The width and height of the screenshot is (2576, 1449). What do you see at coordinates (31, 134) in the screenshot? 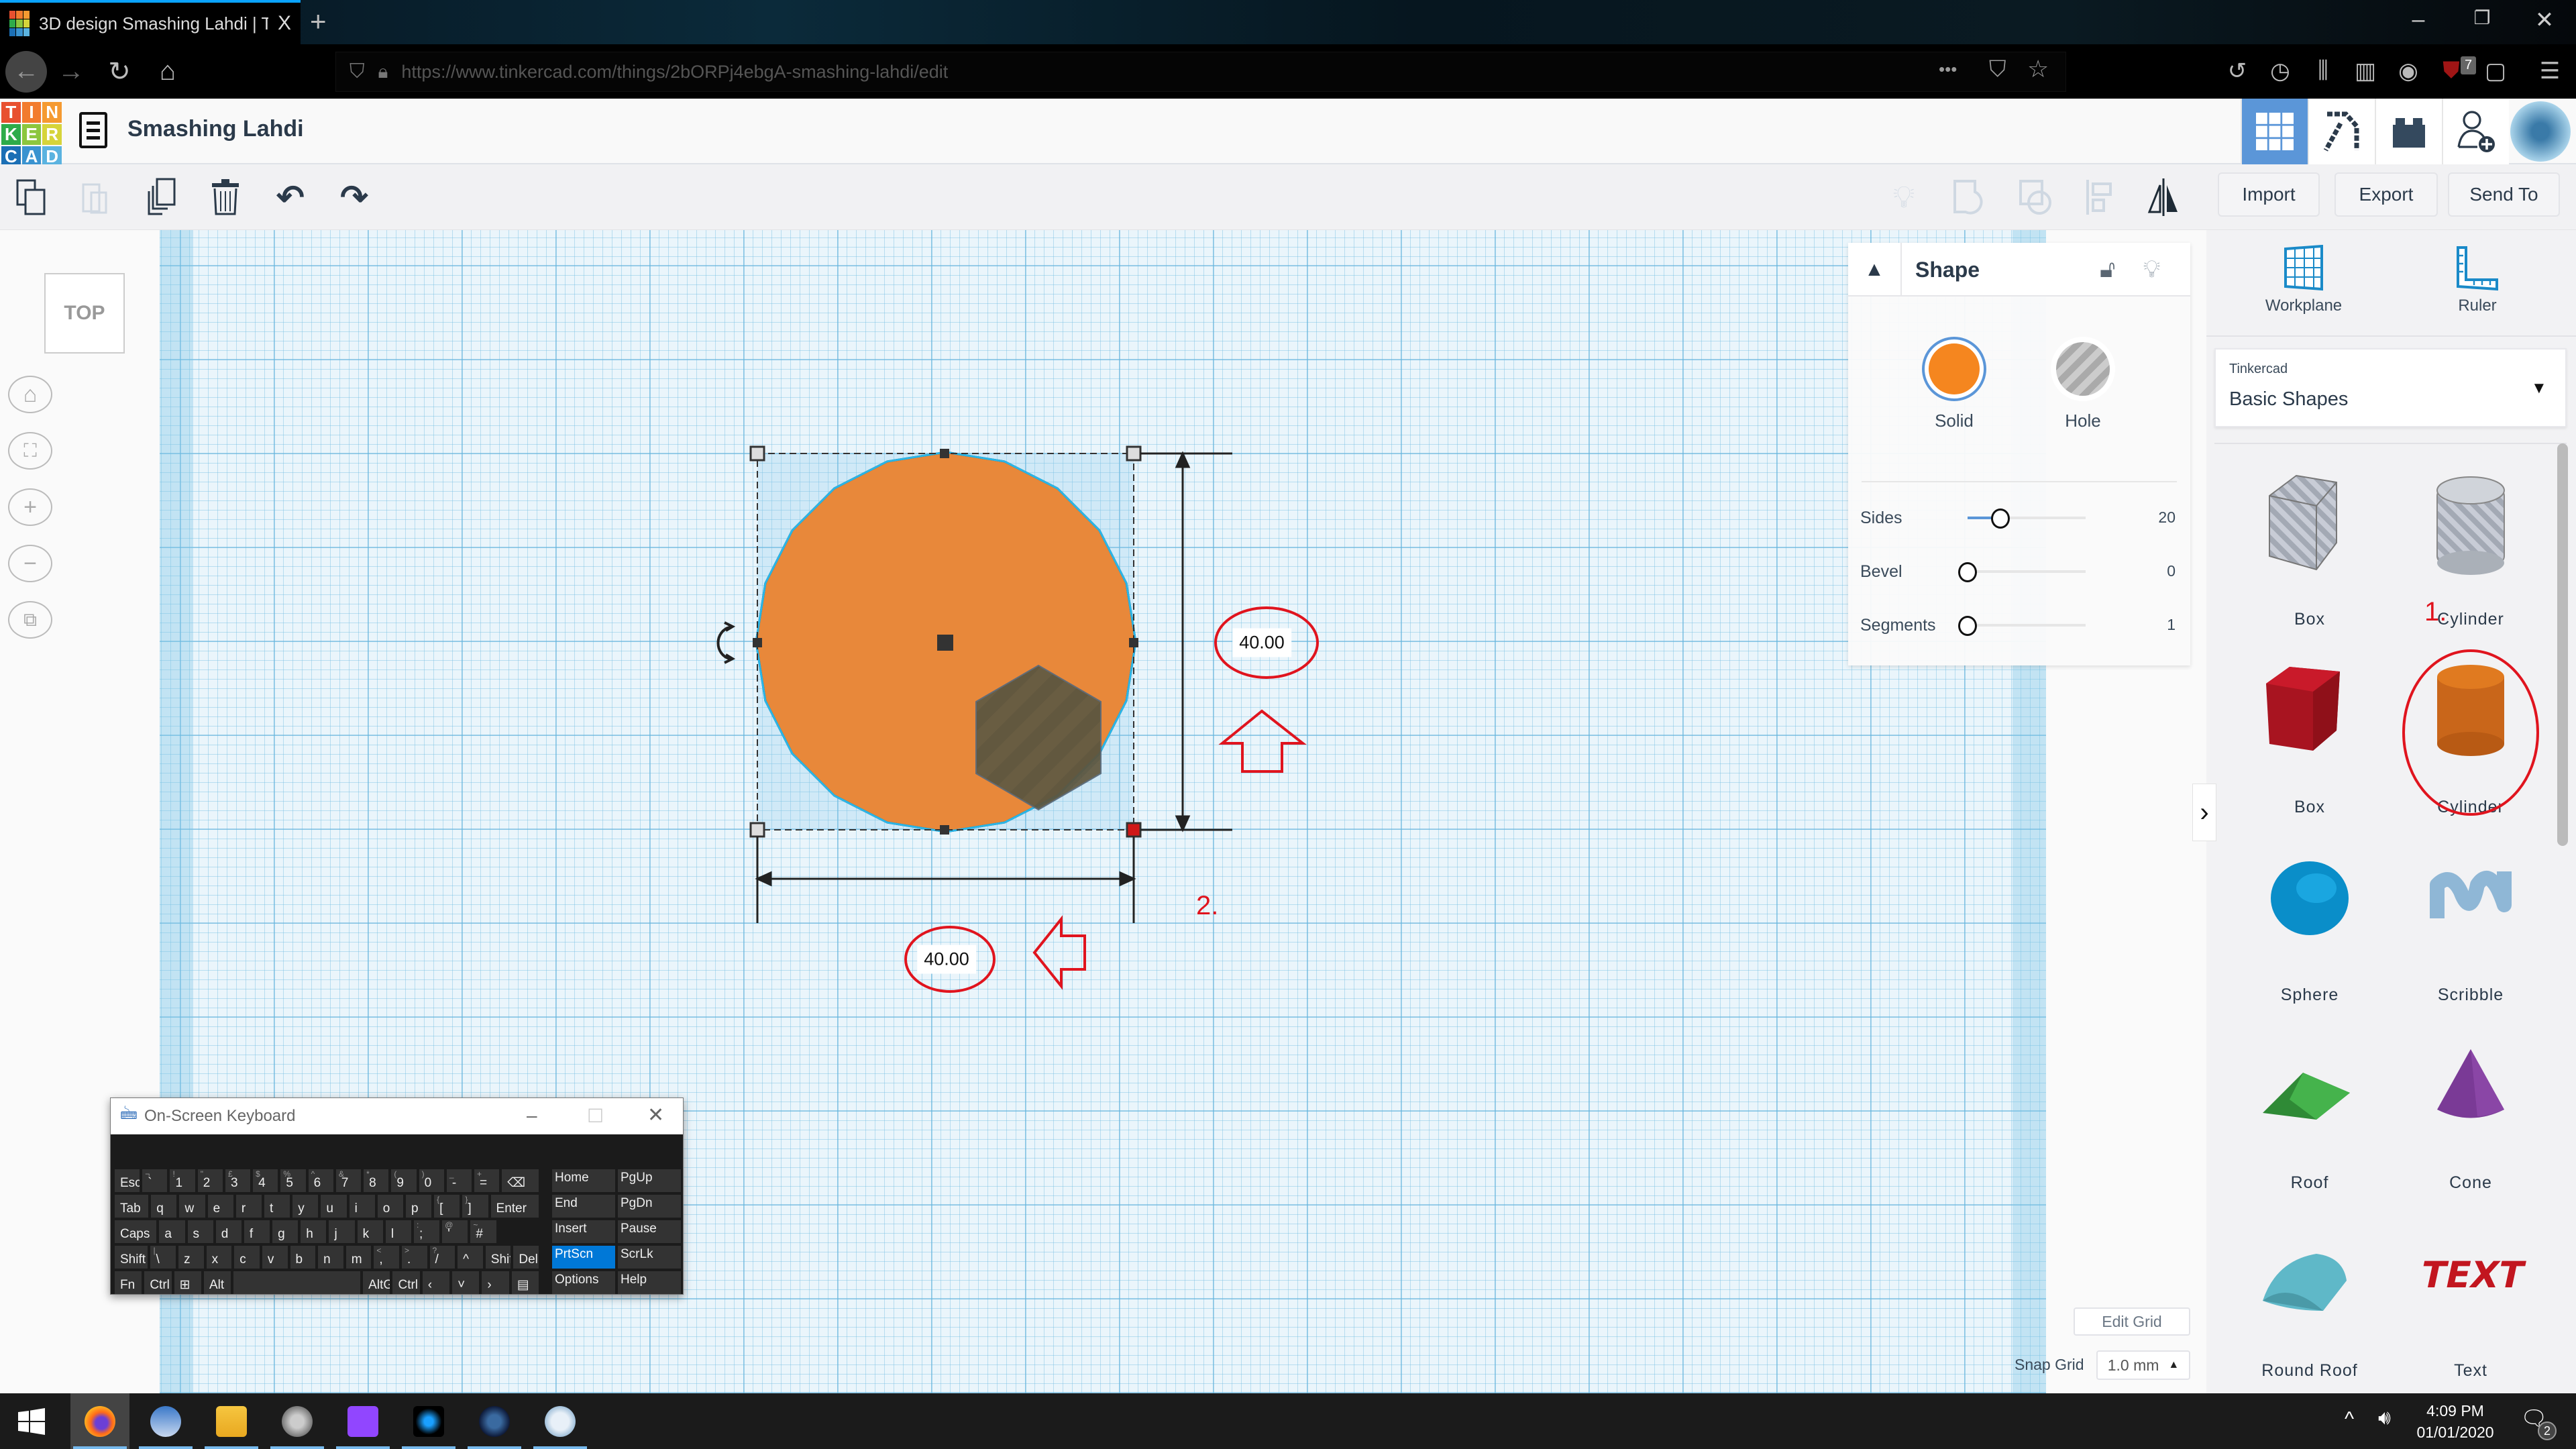
I see `tinkercad-logo: TINKERCAD` at bounding box center [31, 134].